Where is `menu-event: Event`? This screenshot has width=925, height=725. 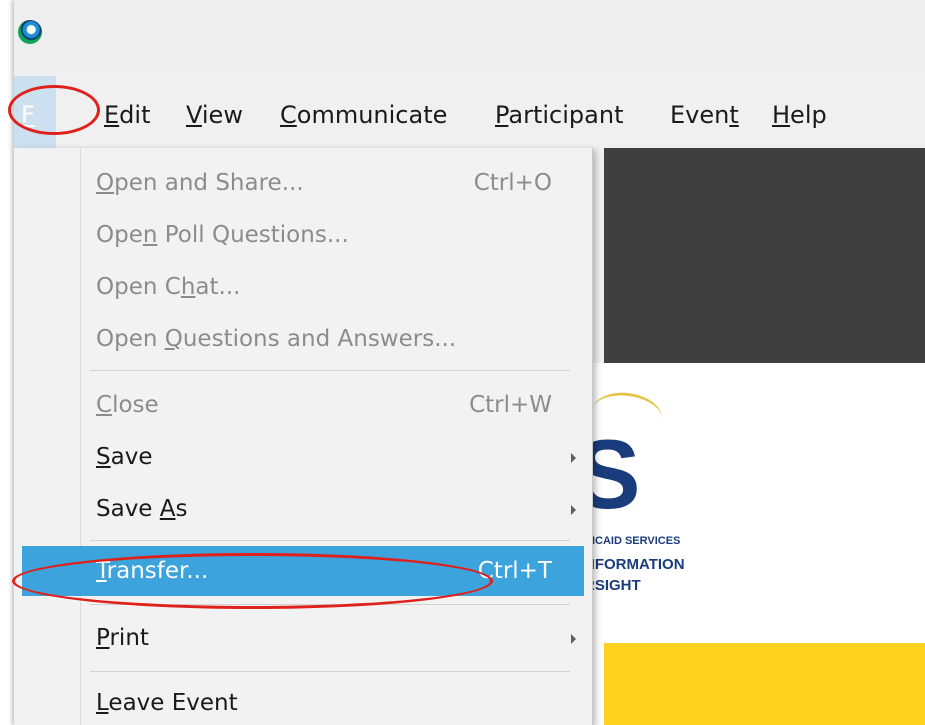 menu-event: Event is located at coordinates (704, 115).